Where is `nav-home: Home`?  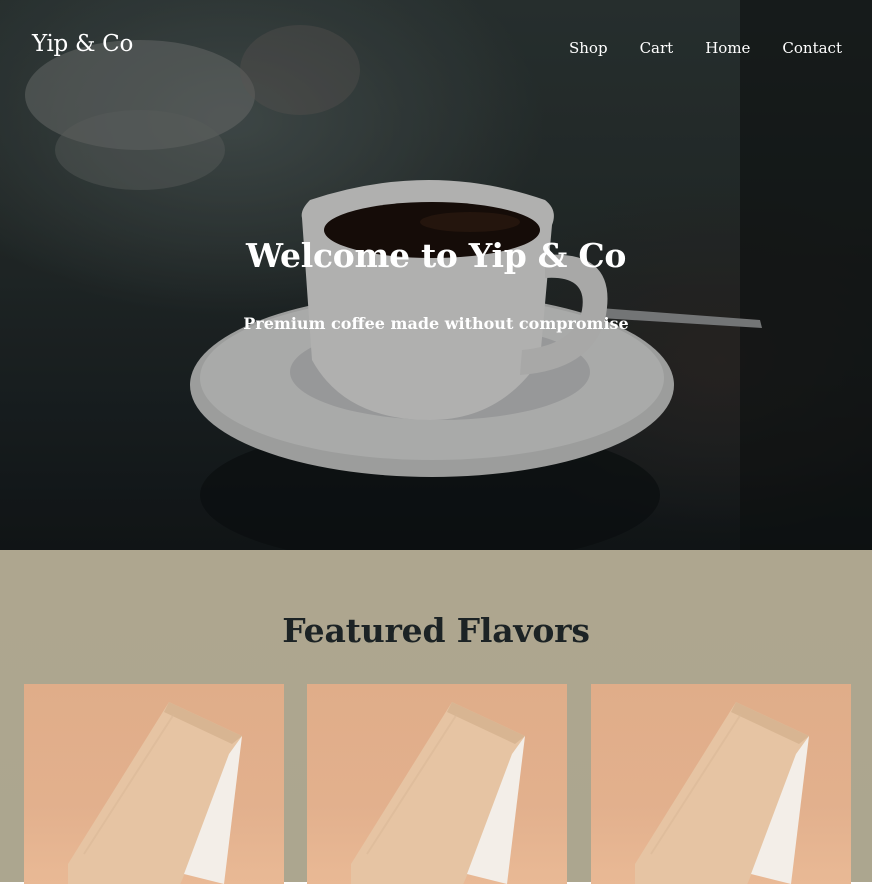 nav-home: Home is located at coordinates (727, 48).